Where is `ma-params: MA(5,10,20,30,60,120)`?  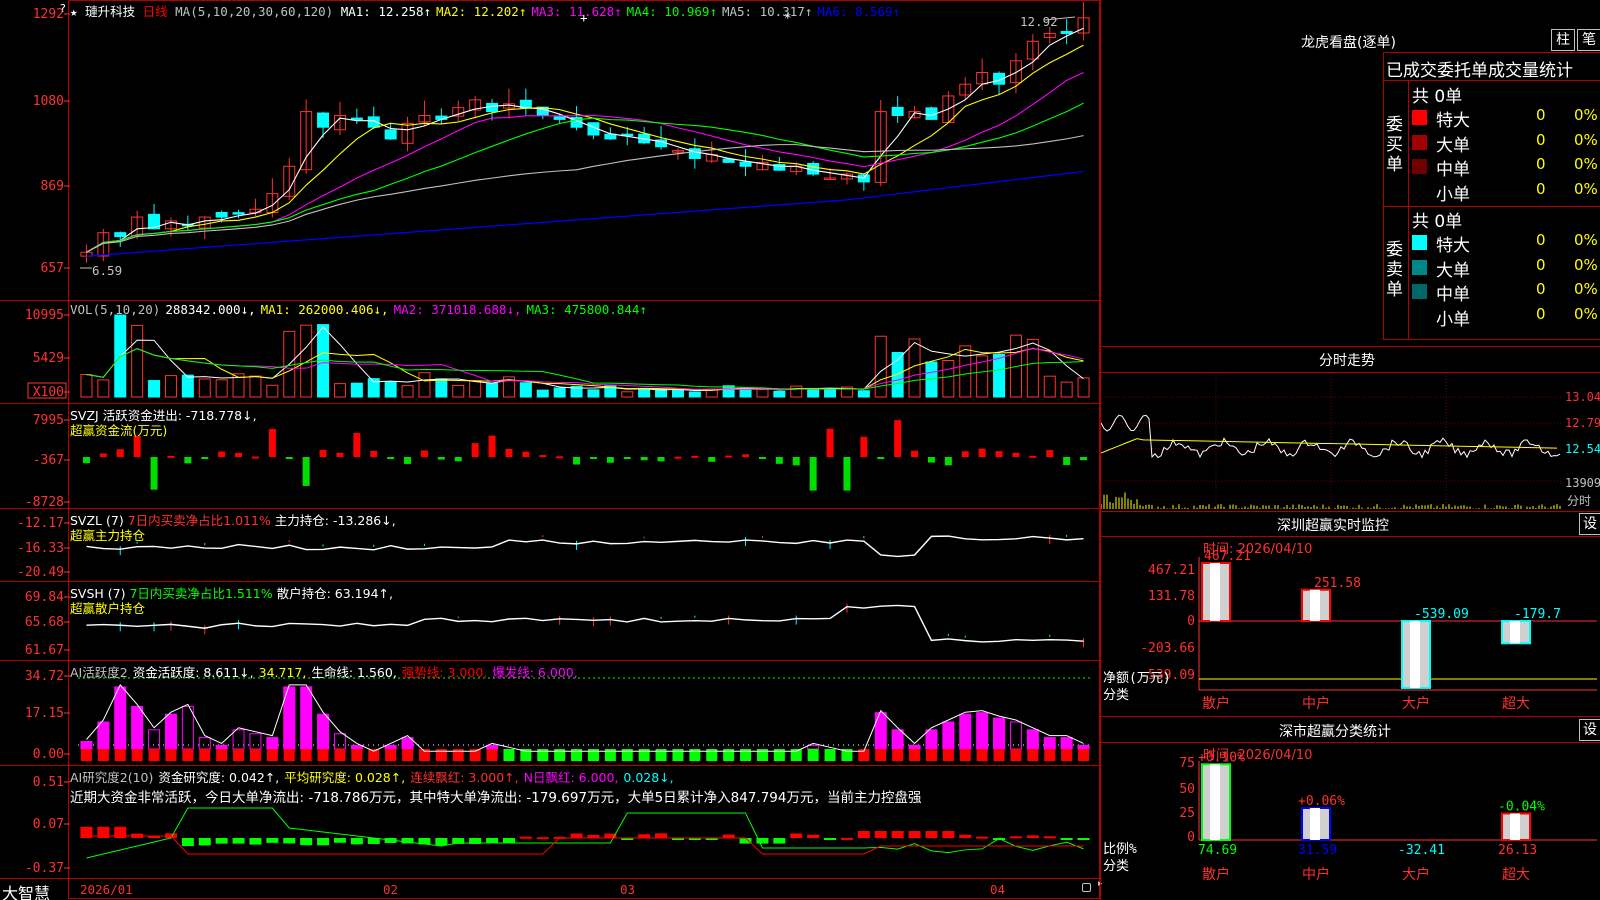 ma-params: MA(5,10,20,30,60,120) is located at coordinates (254, 11).